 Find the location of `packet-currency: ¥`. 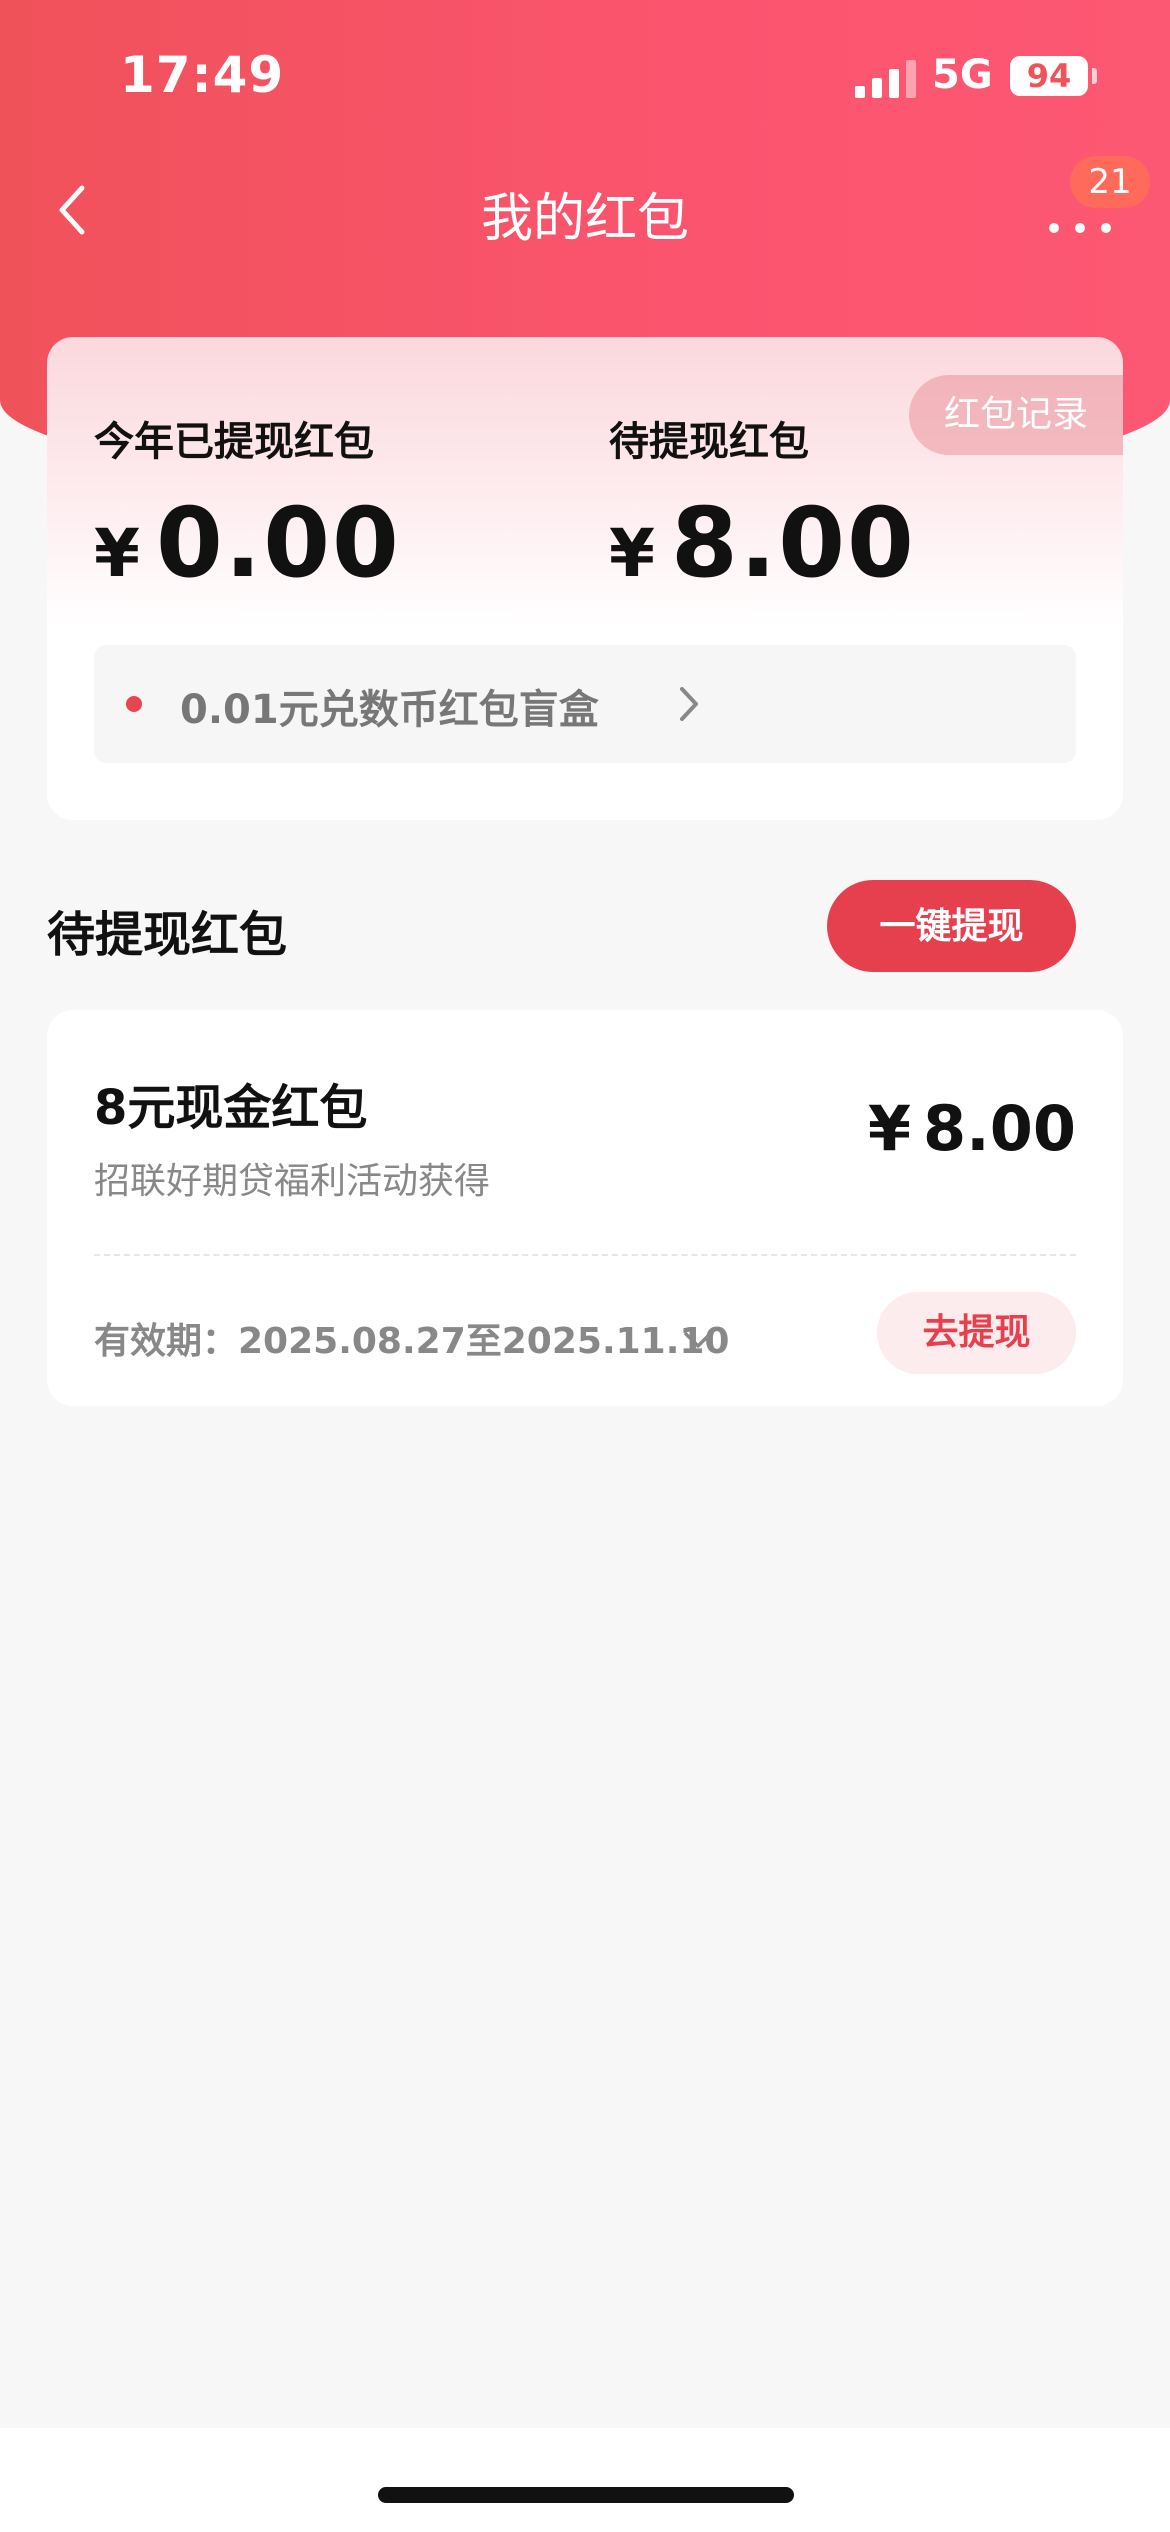

packet-currency: ¥ is located at coordinates (889, 1128).